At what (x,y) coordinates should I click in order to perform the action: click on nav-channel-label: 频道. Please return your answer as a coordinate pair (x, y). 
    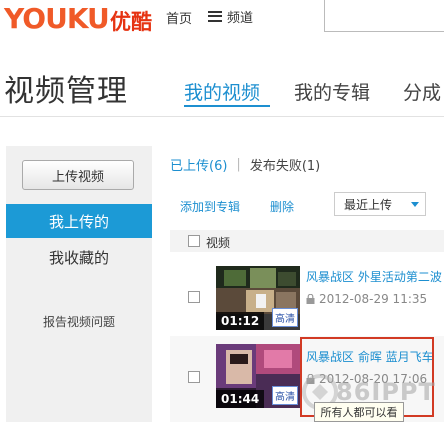
    Looking at the image, I should click on (240, 18).